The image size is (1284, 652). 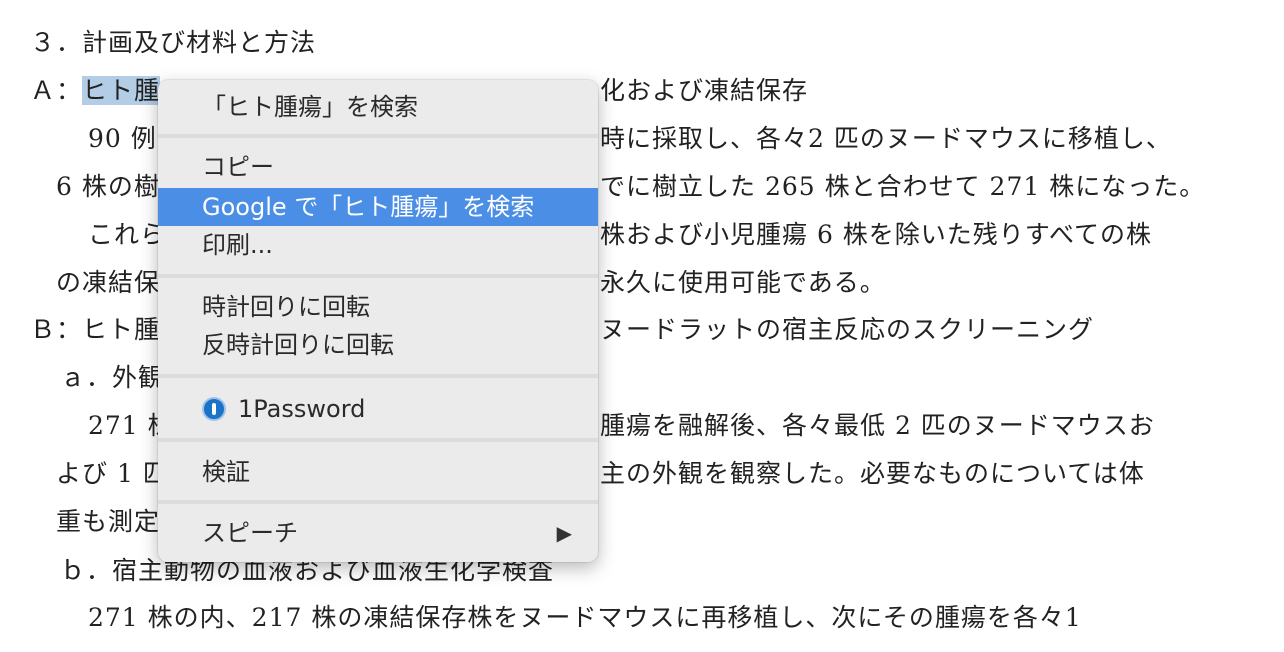 I want to click on submenu-arrow-icon: ▶, so click(x=564, y=533).